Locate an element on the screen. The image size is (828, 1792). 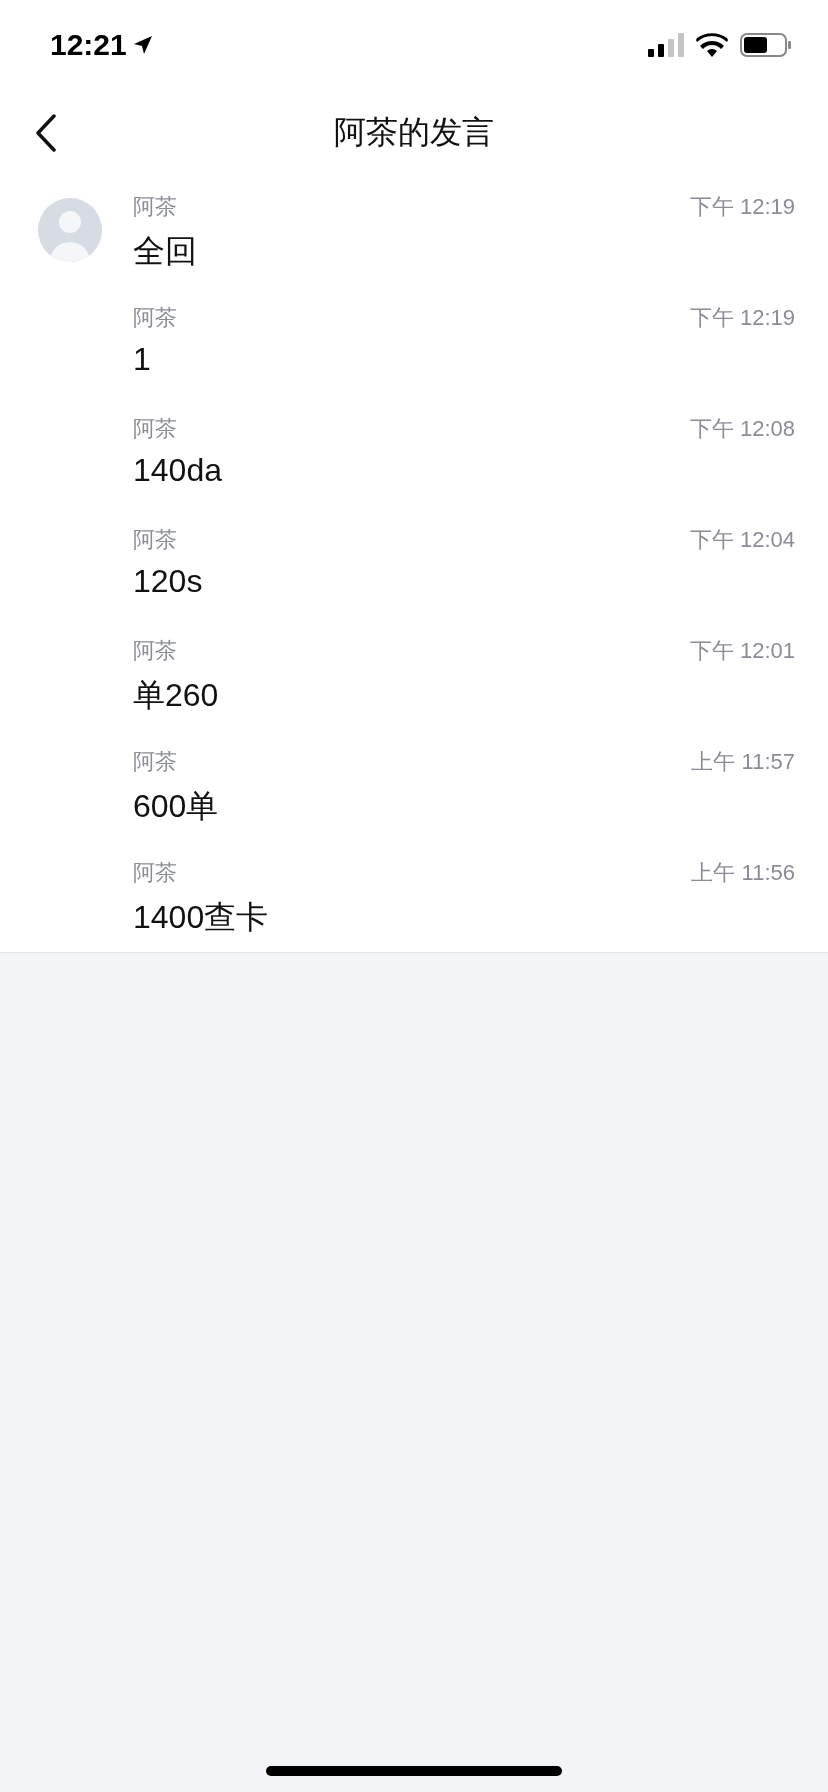
message-time: 下午 12:08 is located at coordinates (742, 429).